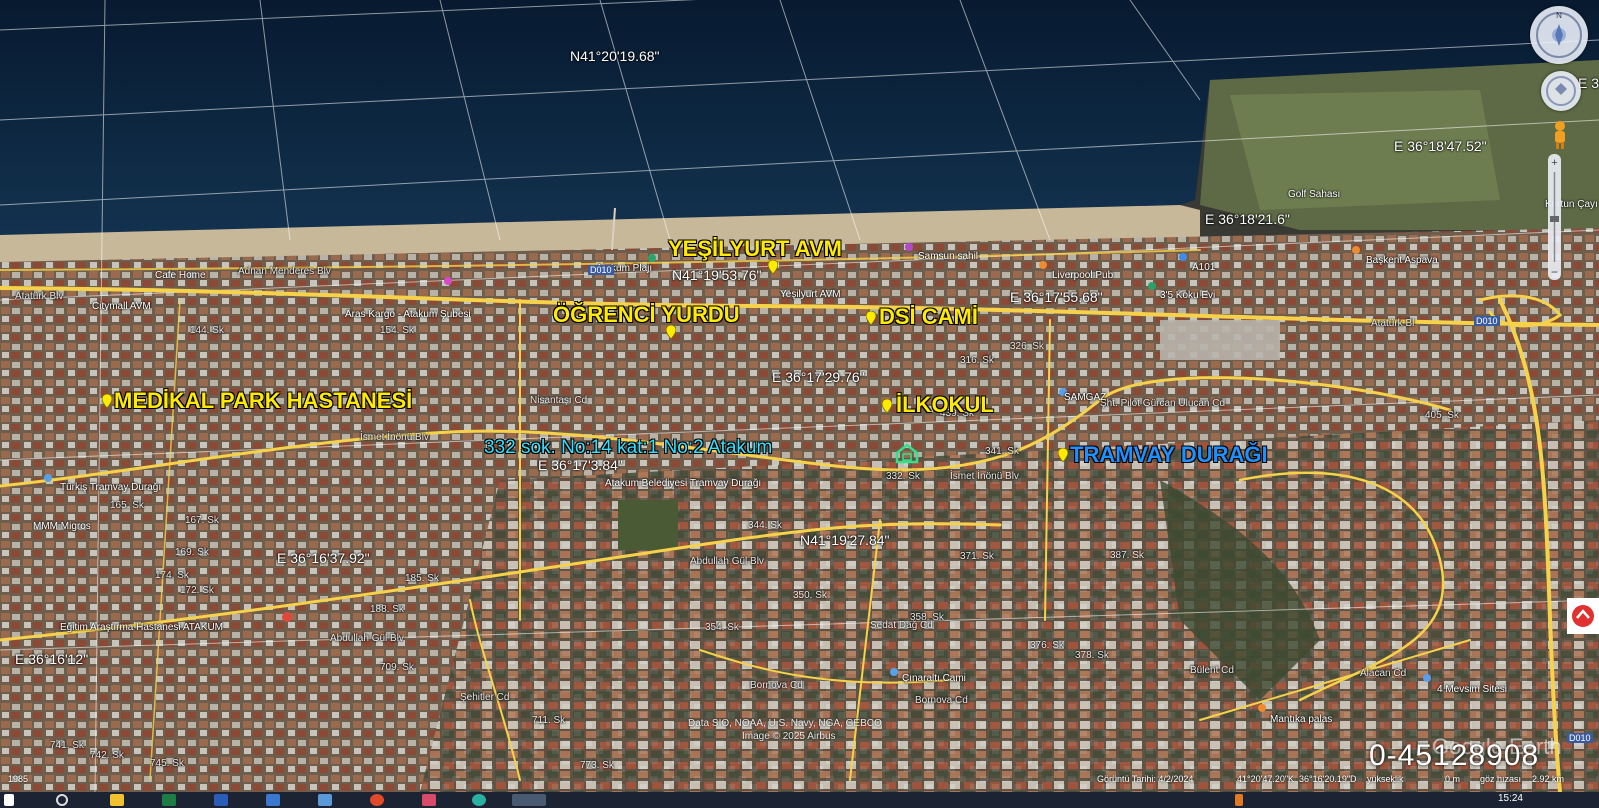 The image size is (1599, 808). What do you see at coordinates (1082, 275) in the screenshot?
I see `poi-label: Liverpool Pub` at bounding box center [1082, 275].